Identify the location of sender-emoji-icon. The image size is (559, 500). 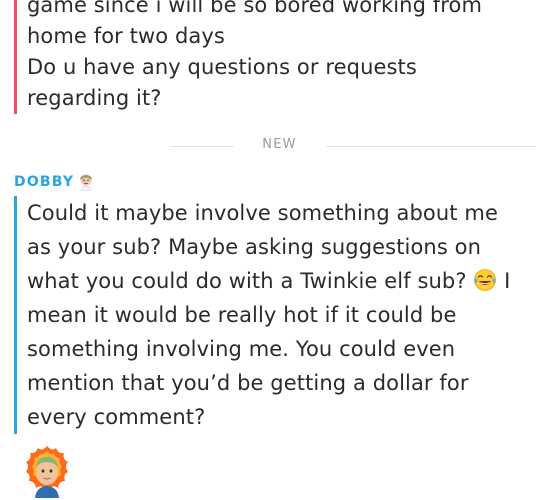
(86, 182).